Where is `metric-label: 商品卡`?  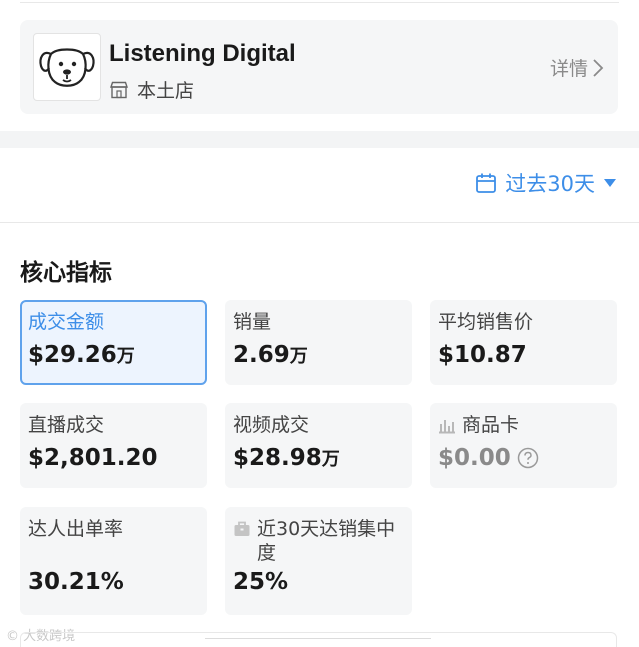 metric-label: 商品卡 is located at coordinates (523, 425).